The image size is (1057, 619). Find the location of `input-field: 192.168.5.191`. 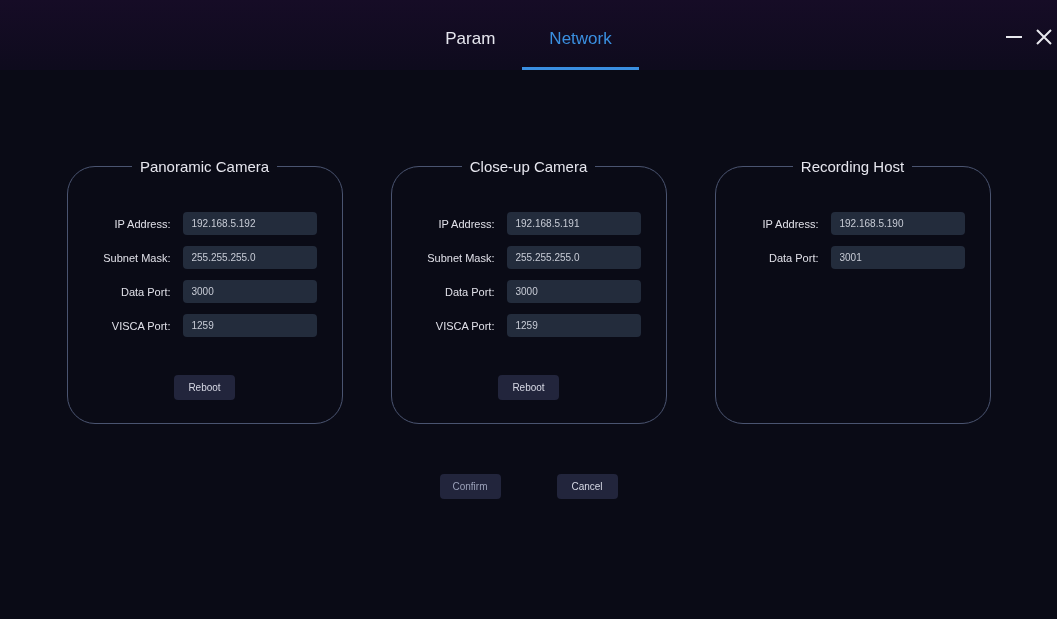

input-field: 192.168.5.191 is located at coordinates (573, 223).